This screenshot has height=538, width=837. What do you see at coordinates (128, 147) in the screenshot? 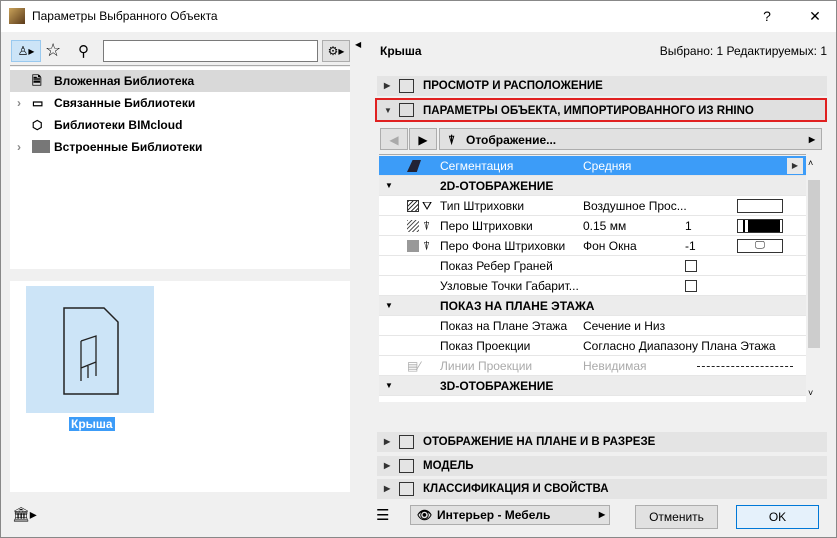
I see `tree-item-label: Встроенные Библиотеки` at bounding box center [128, 147].